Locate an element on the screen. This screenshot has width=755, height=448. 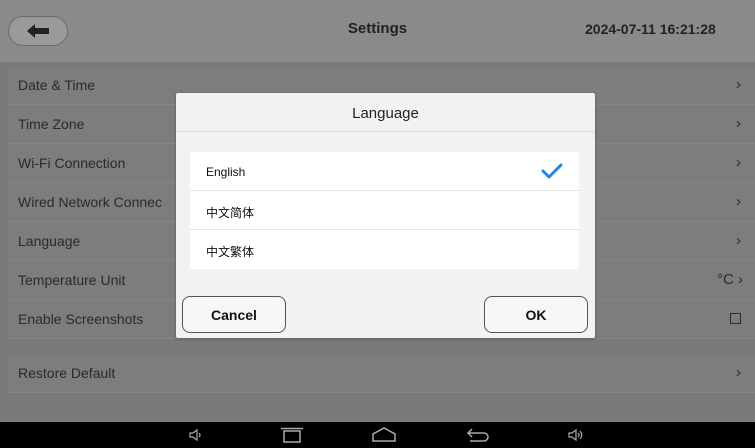
option-label: 中文简体 is located at coordinates (230, 213).